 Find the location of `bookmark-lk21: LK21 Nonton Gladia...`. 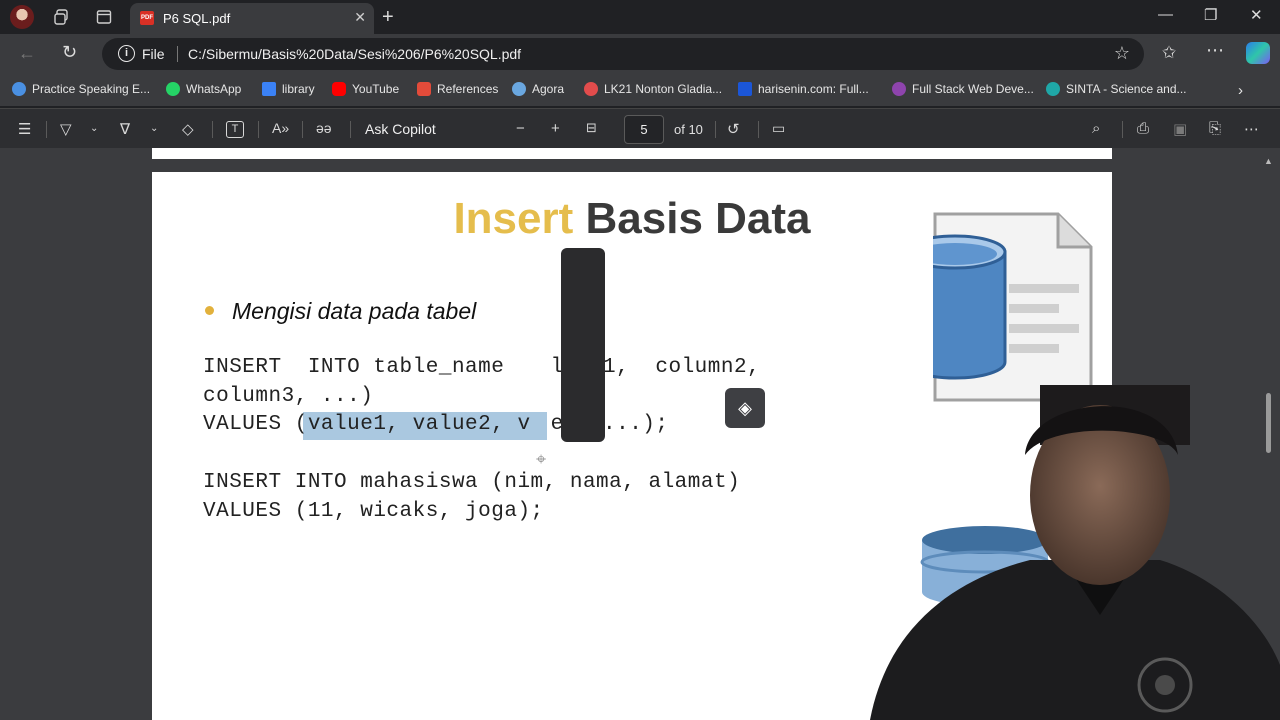

bookmark-lk21: LK21 Nonton Gladia... is located at coordinates (653, 89).